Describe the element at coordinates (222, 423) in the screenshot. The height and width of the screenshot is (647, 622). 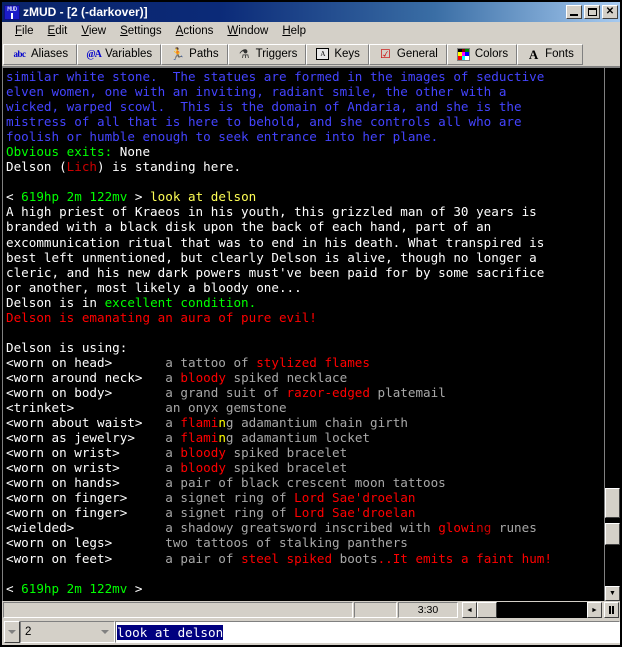
I see `mud-text-span: n` at that location.